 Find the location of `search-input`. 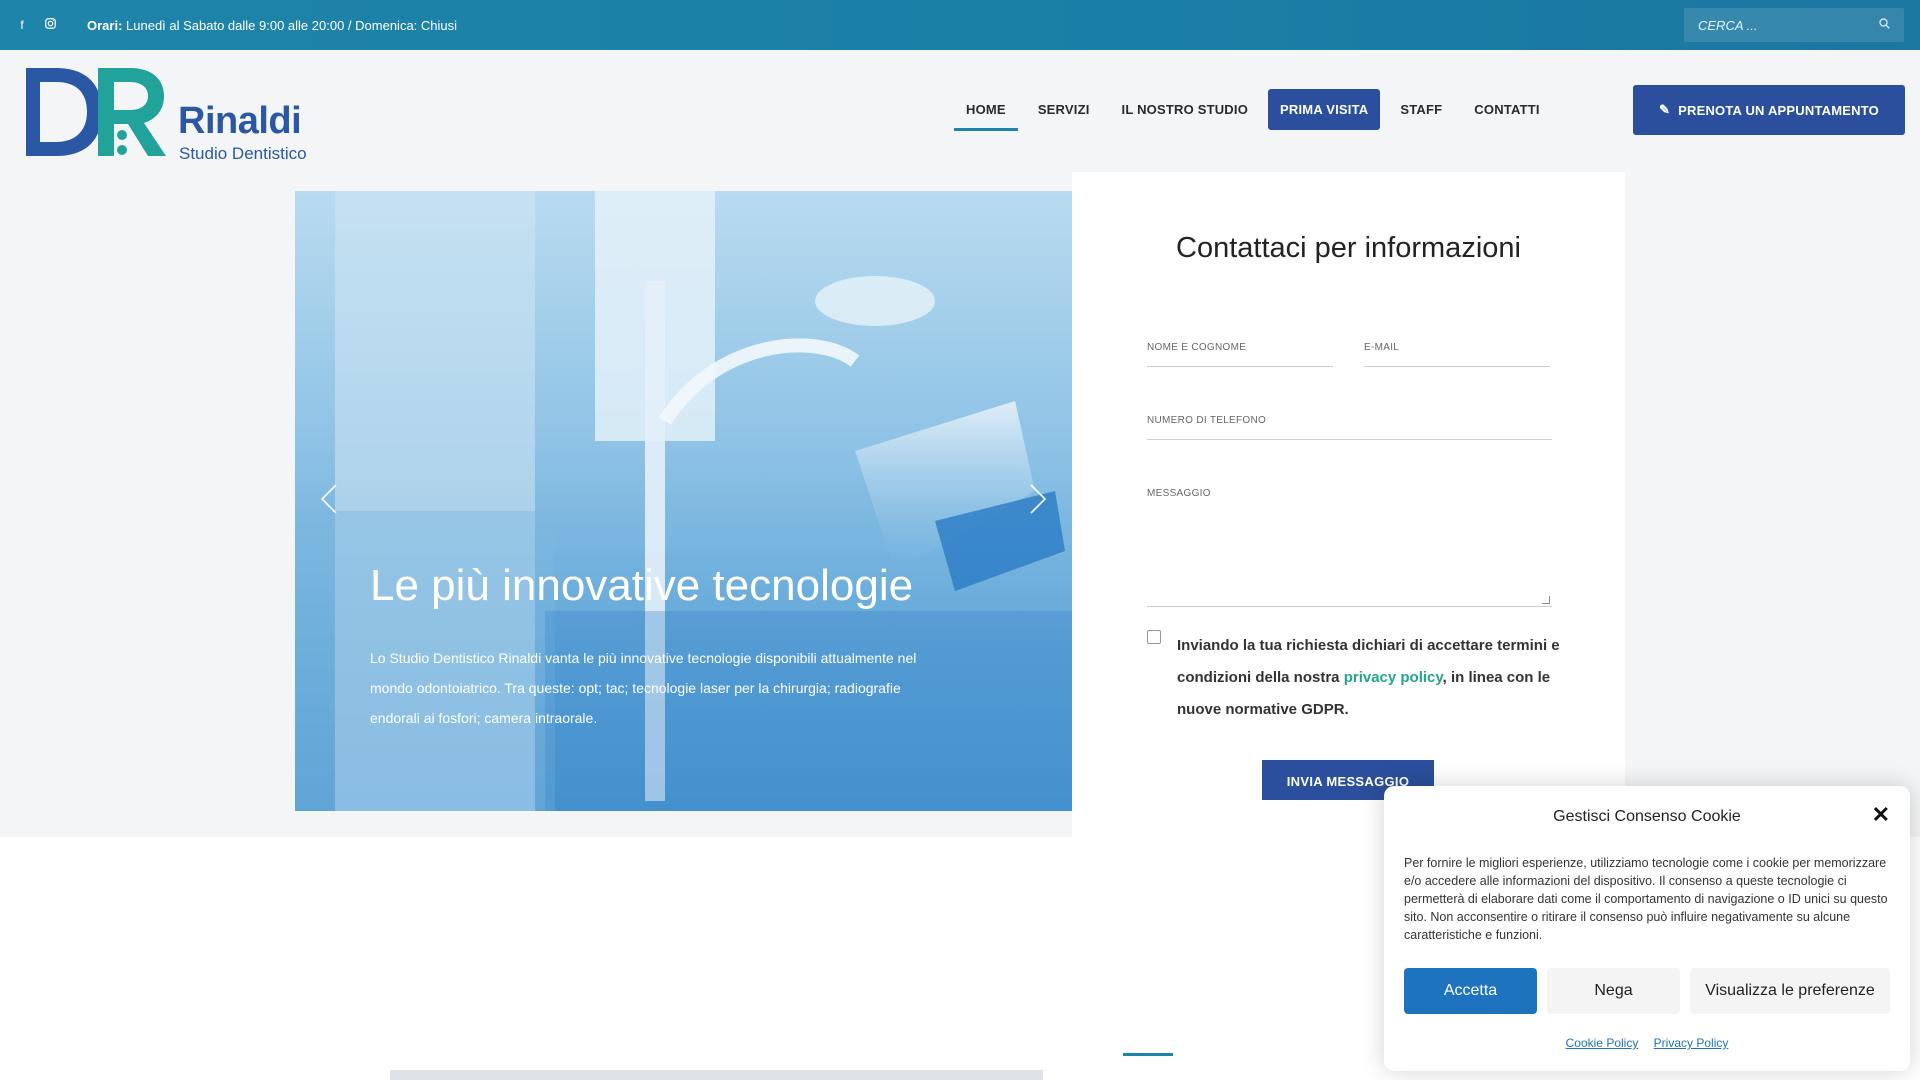

search-input is located at coordinates (1788, 25).